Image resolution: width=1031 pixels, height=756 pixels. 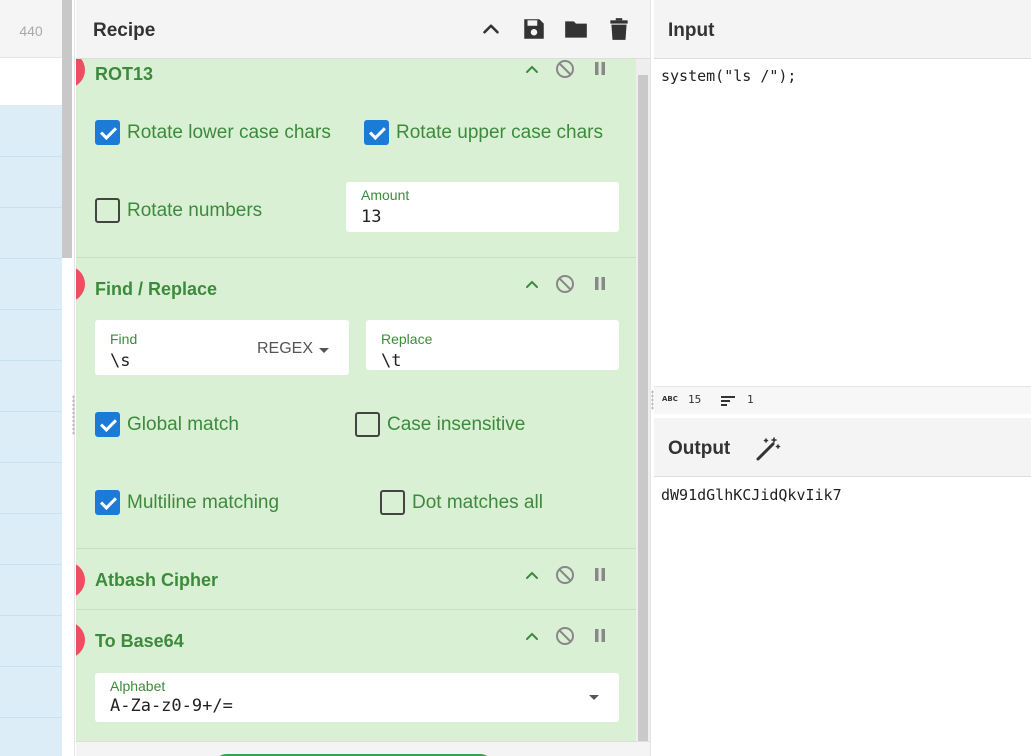 I want to click on input-textarea: system("ls /");, so click(x=728, y=76).